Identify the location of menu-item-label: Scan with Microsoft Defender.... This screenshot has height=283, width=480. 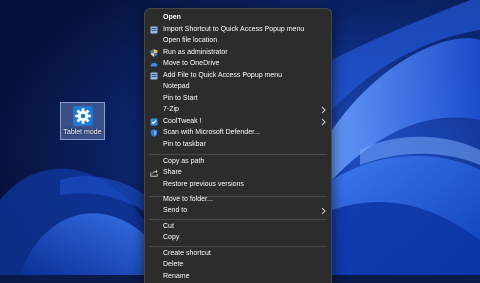
(211, 132).